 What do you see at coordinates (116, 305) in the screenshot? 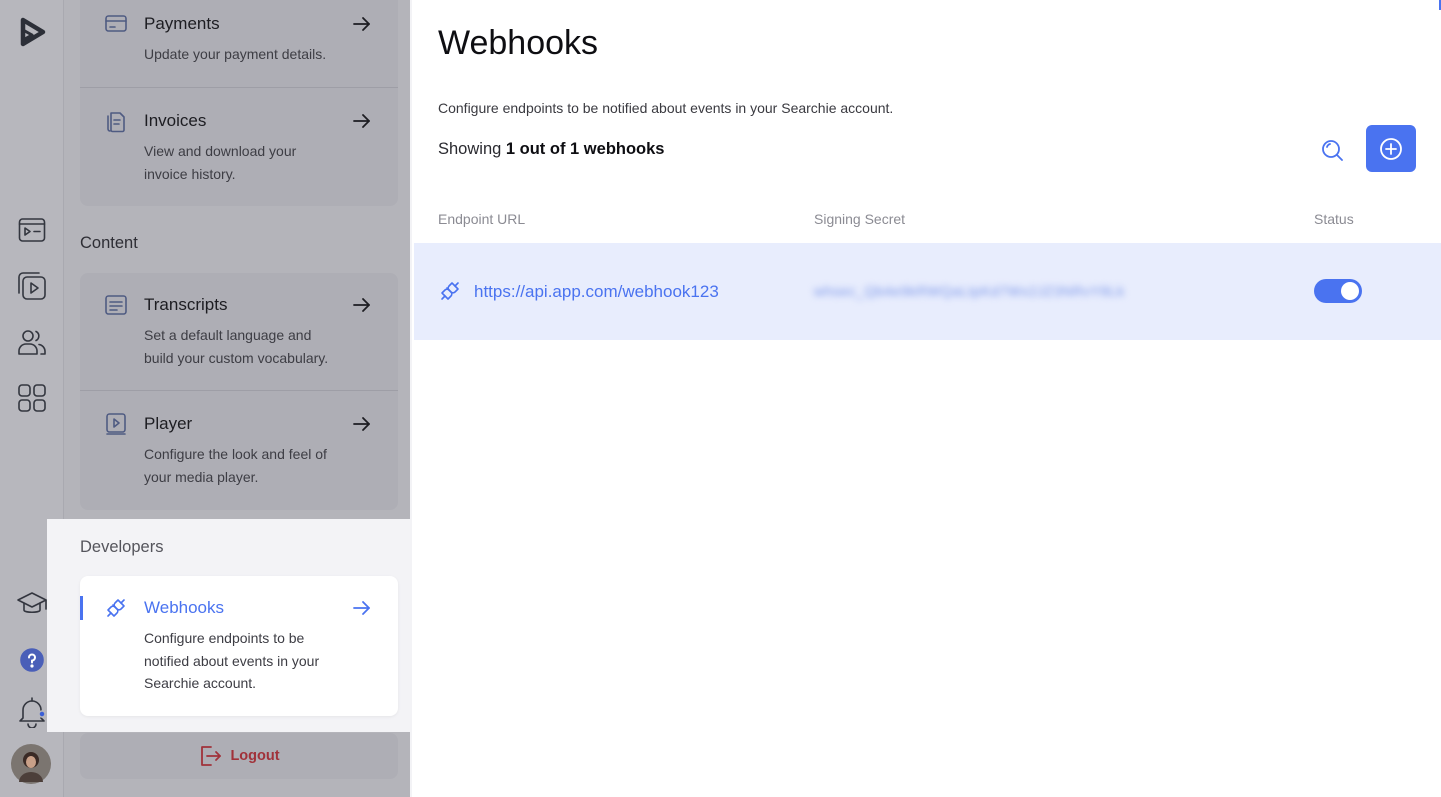
I see `transcript-icon` at bounding box center [116, 305].